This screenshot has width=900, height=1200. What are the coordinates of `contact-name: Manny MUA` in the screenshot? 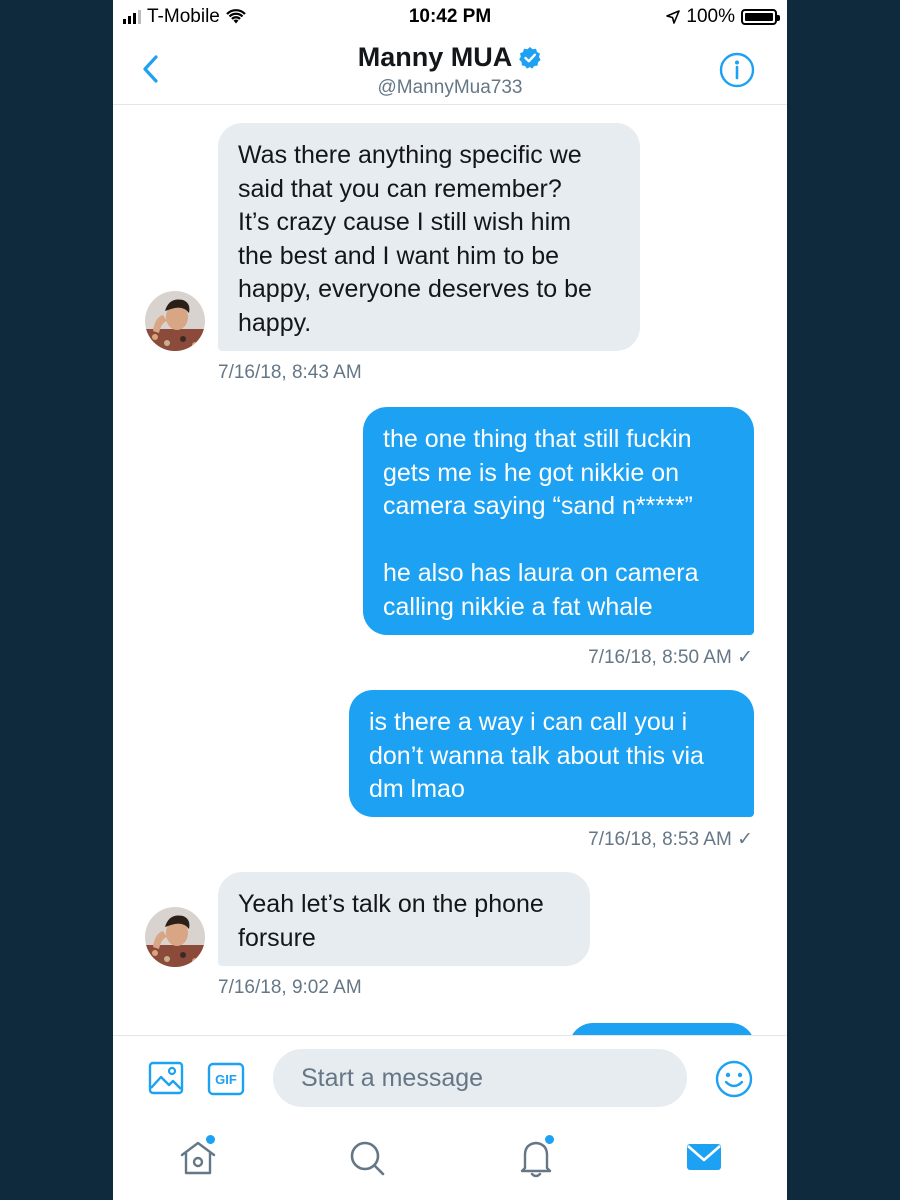 It's located at (435, 57).